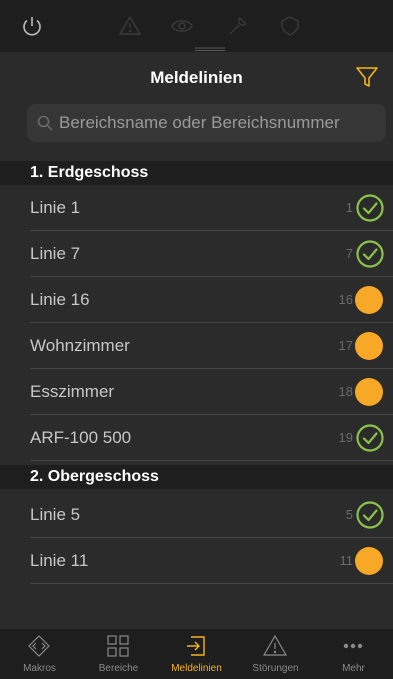 This screenshot has width=393, height=679. What do you see at coordinates (39, 646) in the screenshot?
I see `diamond-arrows-icon` at bounding box center [39, 646].